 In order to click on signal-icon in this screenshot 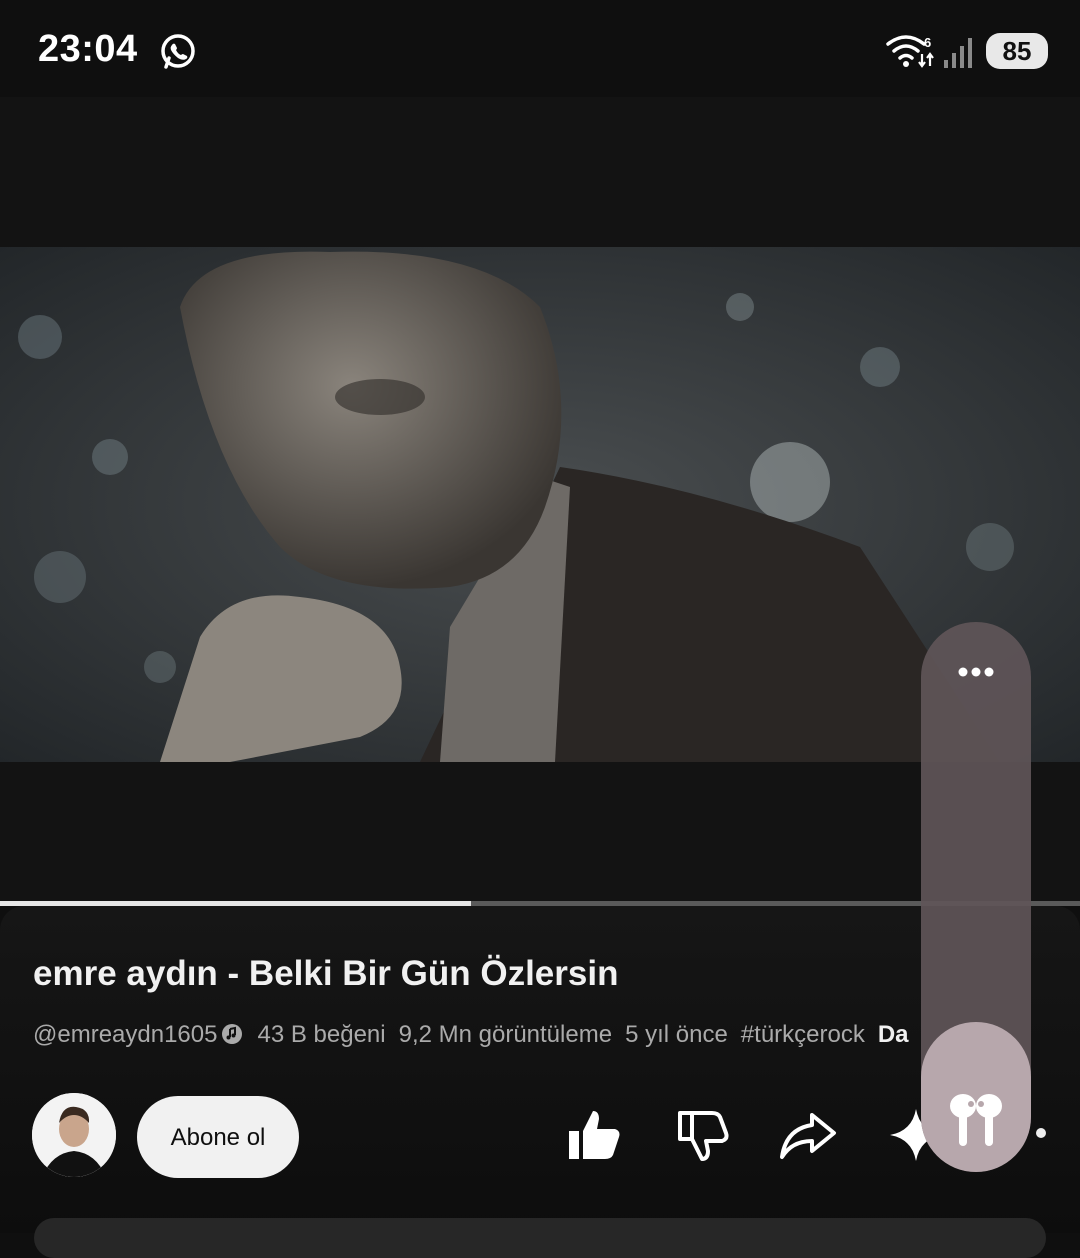, I will do `click(958, 53)`.